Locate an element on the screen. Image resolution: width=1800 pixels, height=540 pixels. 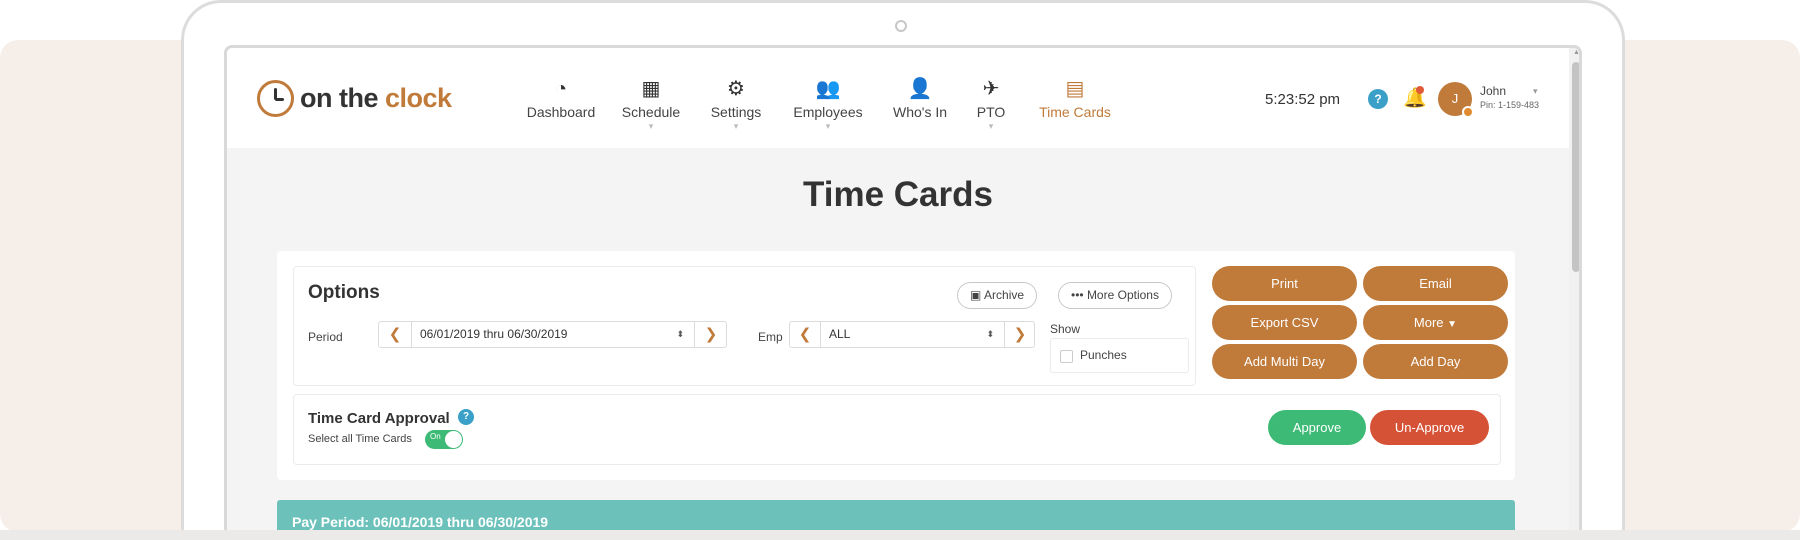
period-label: Period is located at coordinates (325, 337).